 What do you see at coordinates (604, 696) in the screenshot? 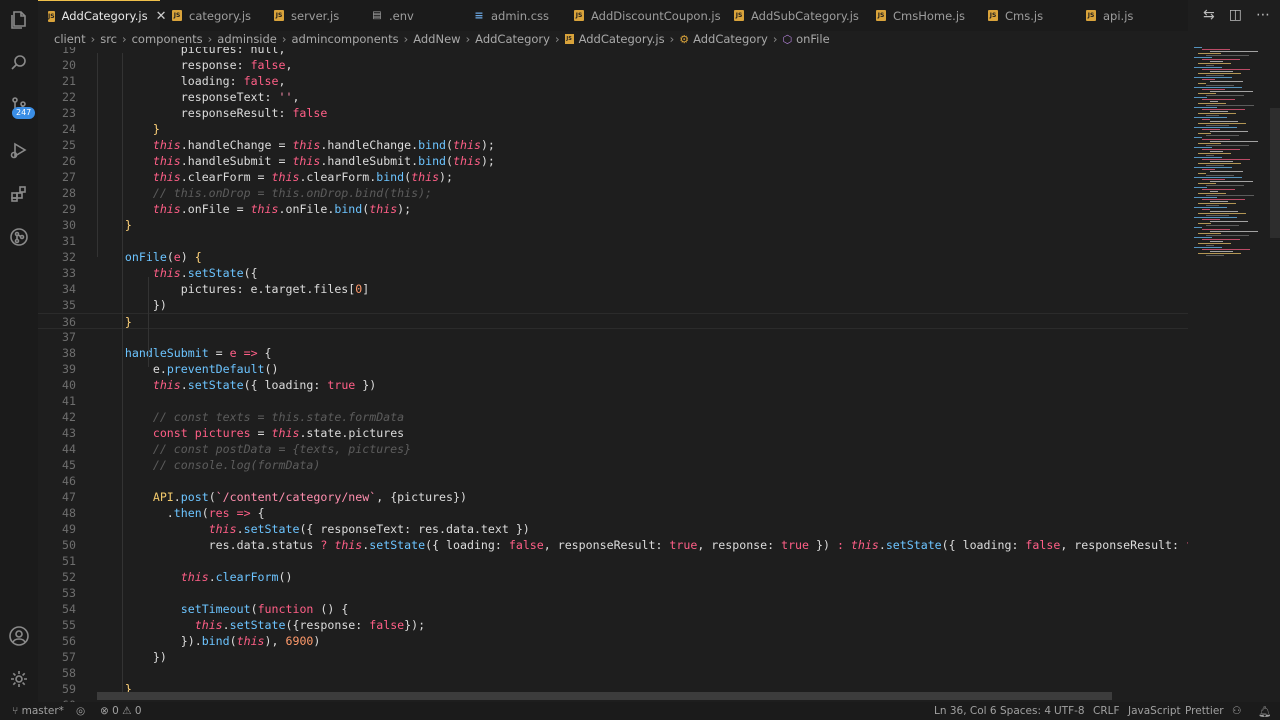
I see `horizontal-scrollbar` at bounding box center [604, 696].